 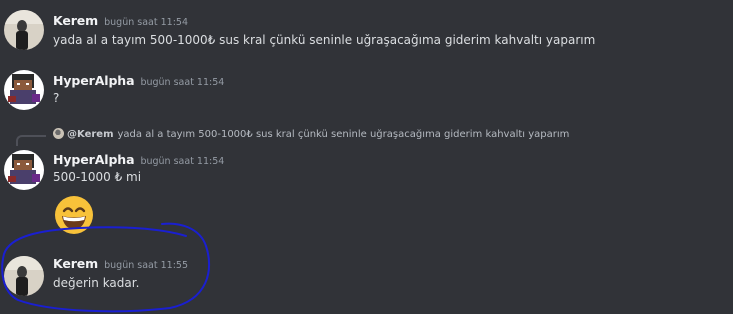 What do you see at coordinates (56, 98) in the screenshot?
I see `message-text: ?` at bounding box center [56, 98].